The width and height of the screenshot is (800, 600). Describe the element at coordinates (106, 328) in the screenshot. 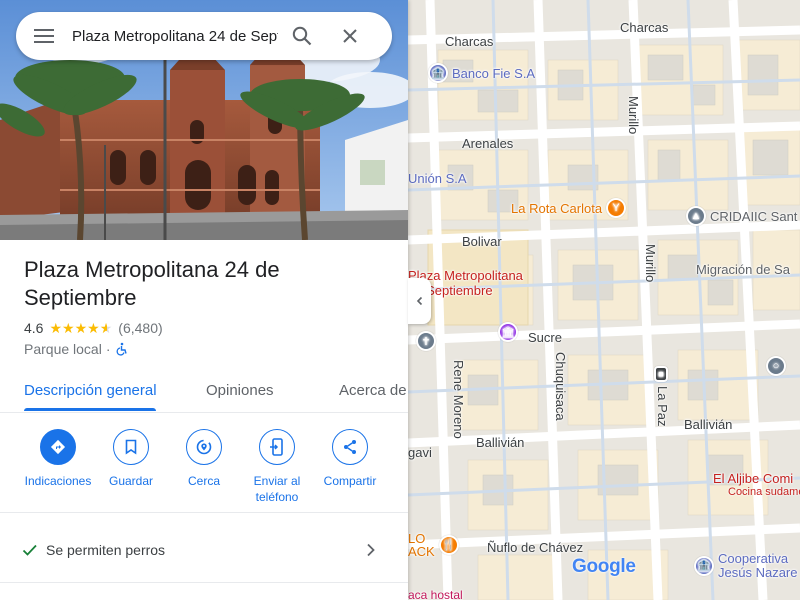

I see `half-star-icon: ★` at that location.